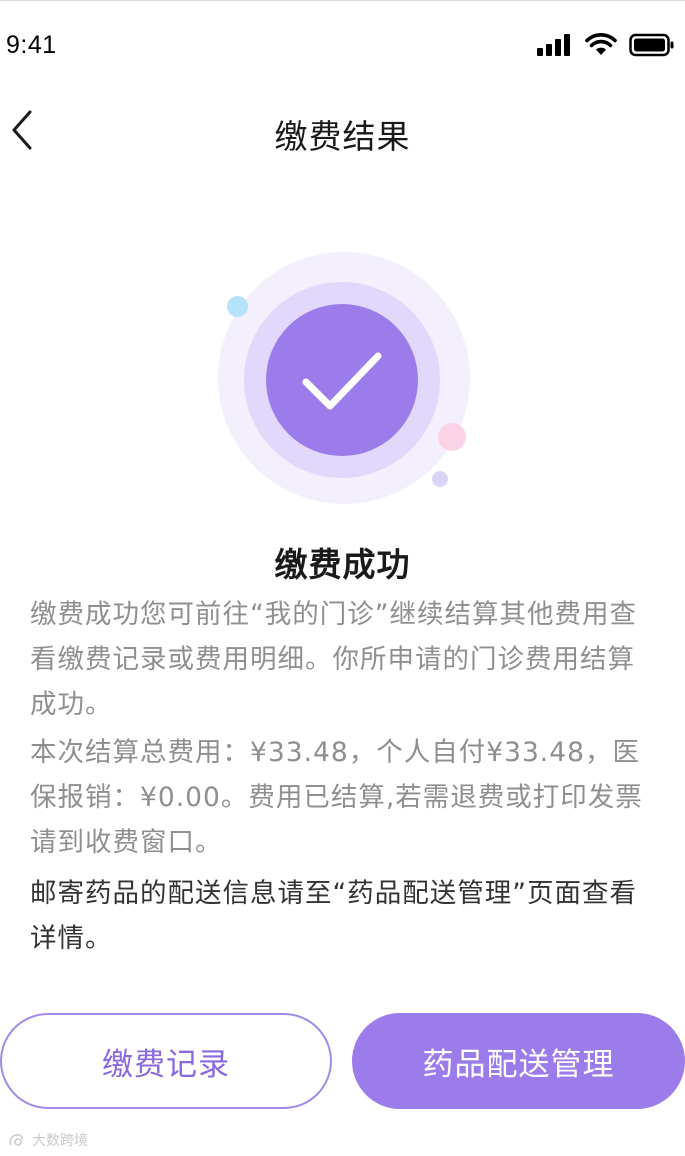 The image size is (685, 1156). What do you see at coordinates (16, 1140) in the screenshot?
I see `watermark-logo-icon` at bounding box center [16, 1140].